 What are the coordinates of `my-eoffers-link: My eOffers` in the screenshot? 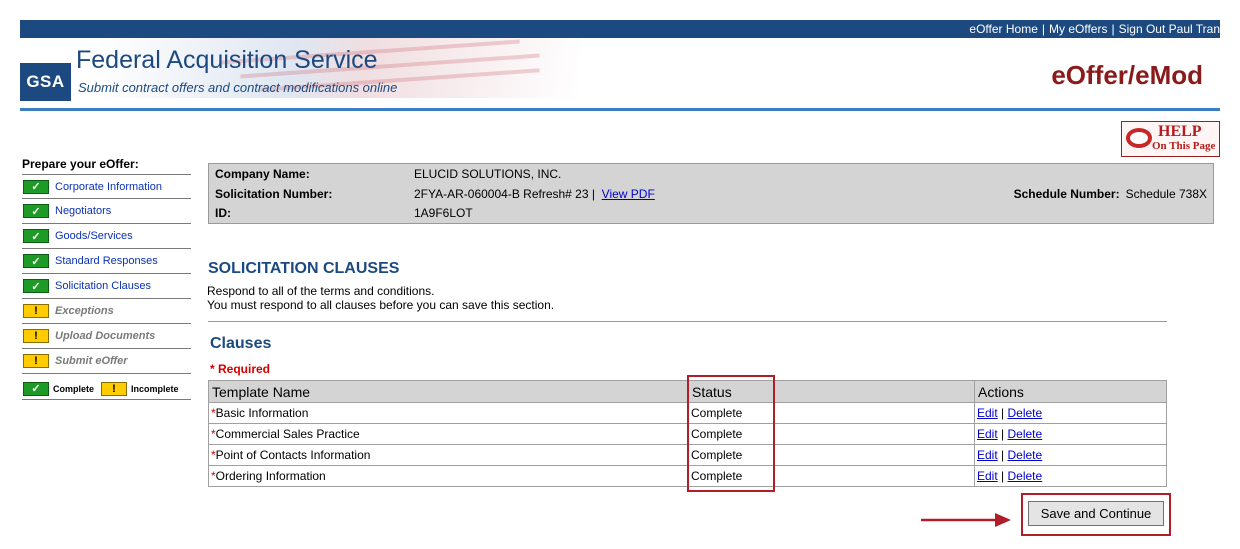 It's located at (1078, 29).